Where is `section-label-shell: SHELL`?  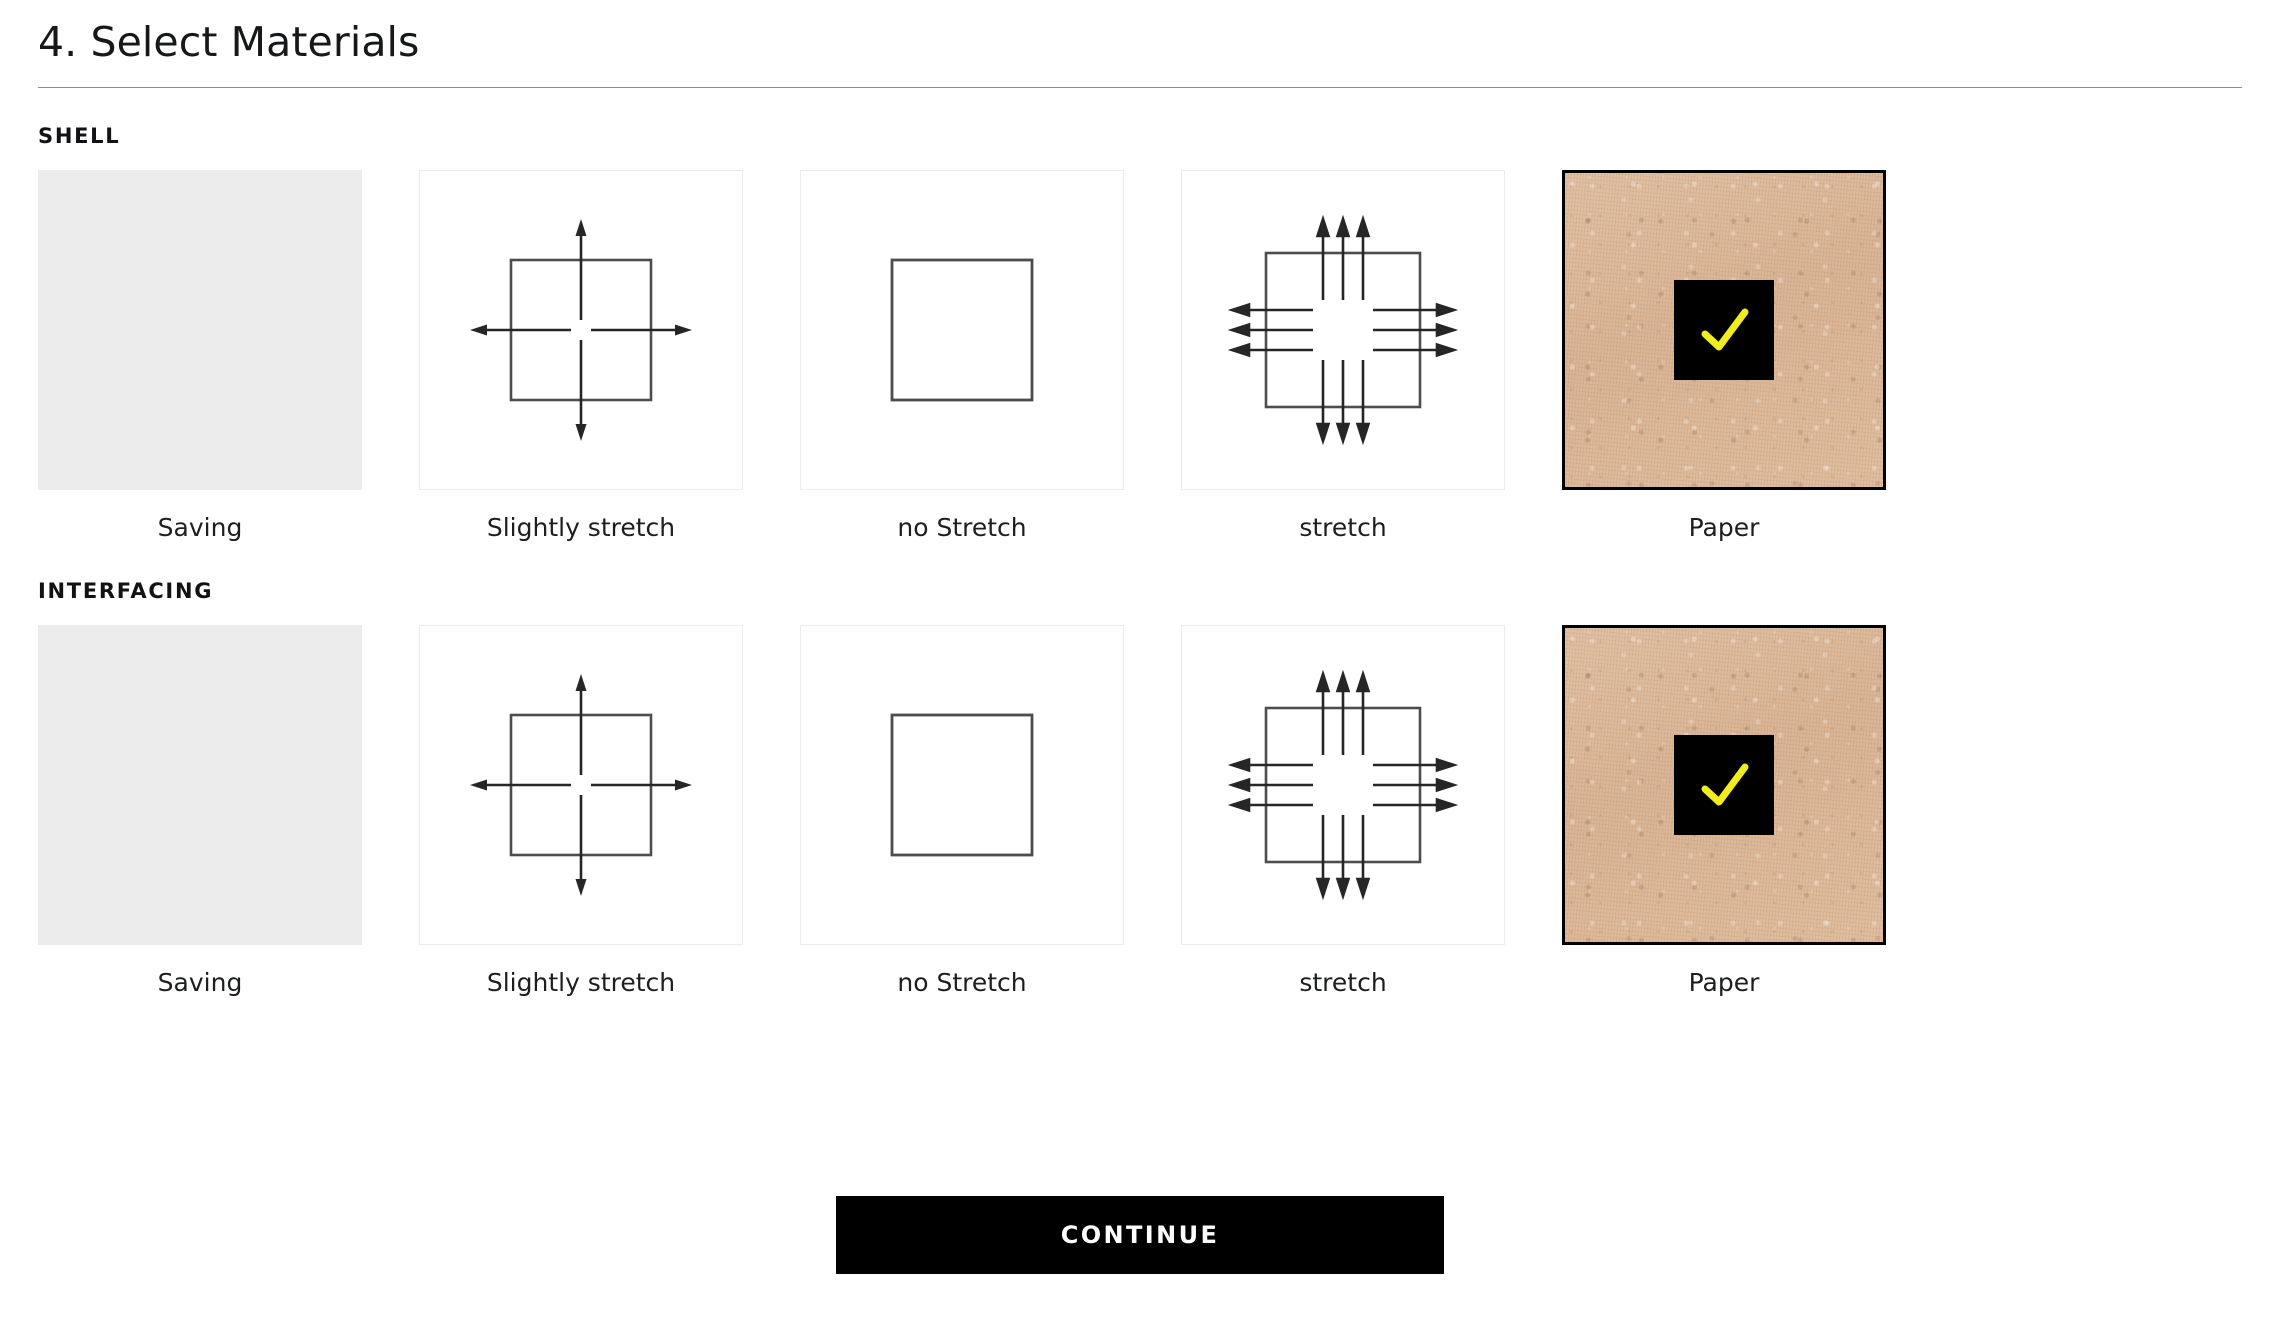 section-label-shell: SHELL is located at coordinates (79, 136).